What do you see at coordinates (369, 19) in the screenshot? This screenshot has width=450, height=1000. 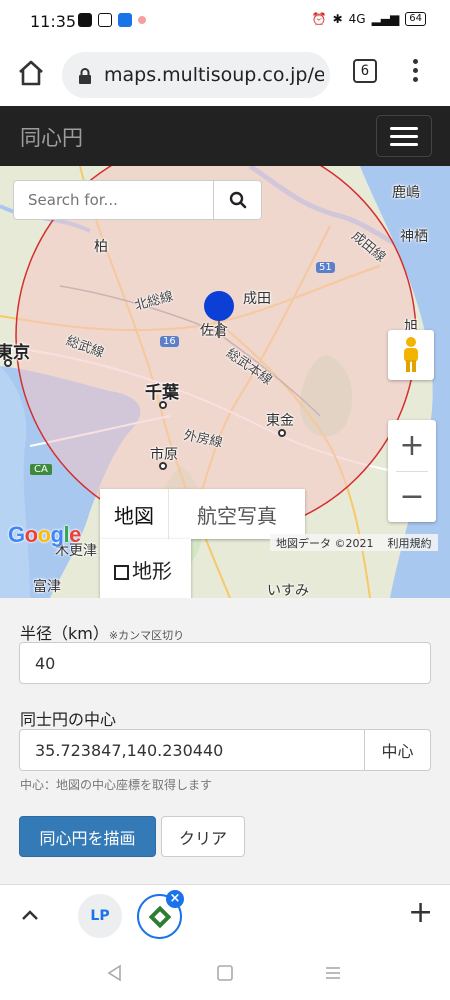 I see `status-indicators: ⏰ ✱ 4G ▂▄▆ 64` at bounding box center [369, 19].